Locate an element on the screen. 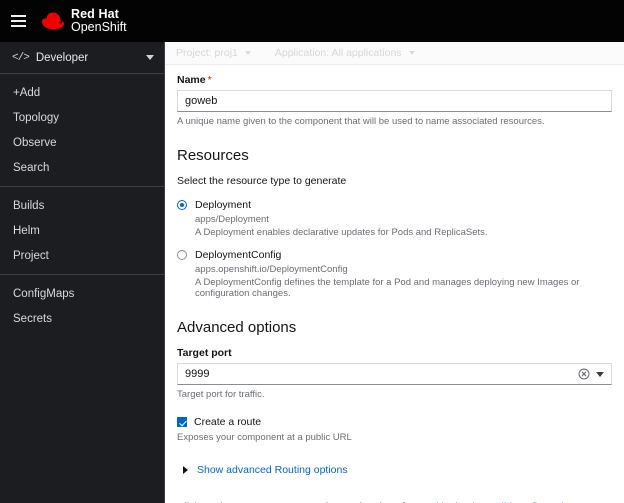 This screenshot has height=503, width=624. target-port-input: 9999 is located at coordinates (394, 374).